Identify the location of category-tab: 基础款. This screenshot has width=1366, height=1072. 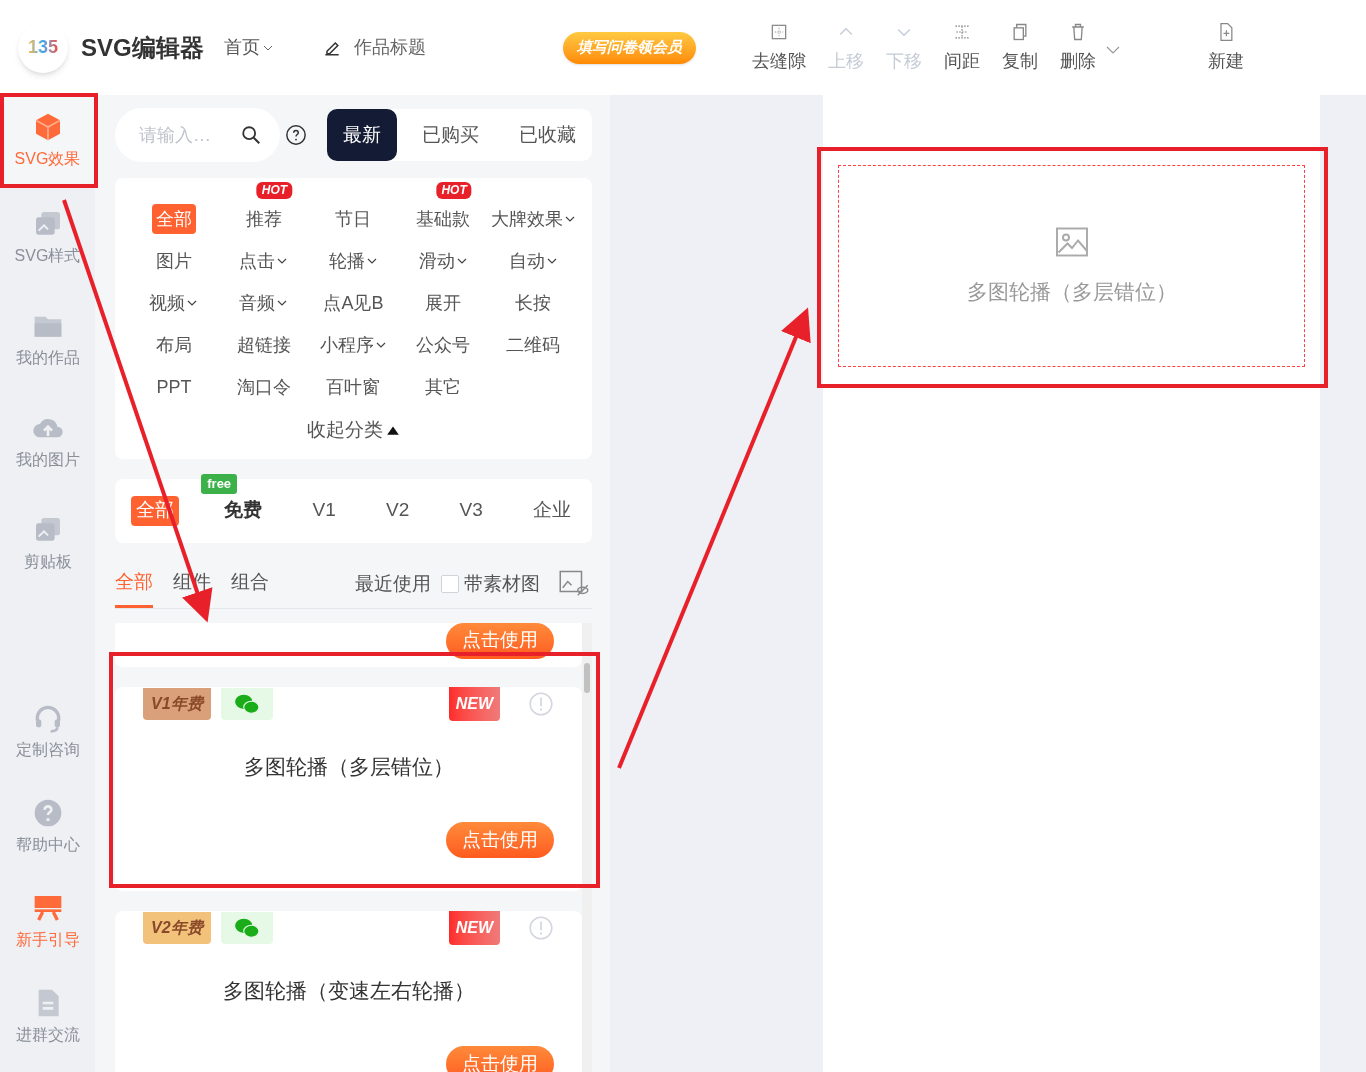
(443, 219).